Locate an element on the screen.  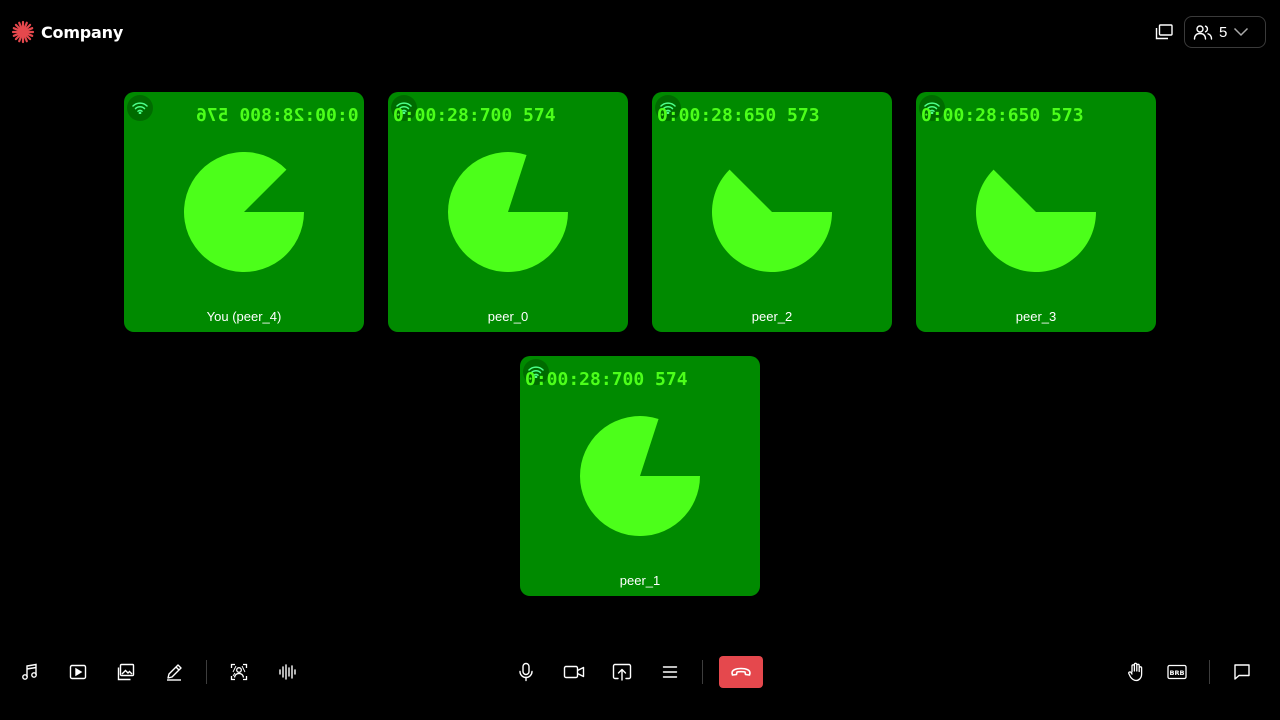
wifi-icon is located at coordinates (140, 108).